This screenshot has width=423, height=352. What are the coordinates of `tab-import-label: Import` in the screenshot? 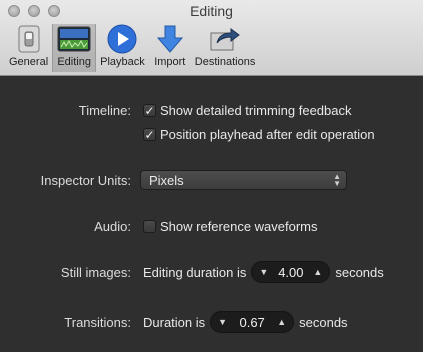 It's located at (170, 62).